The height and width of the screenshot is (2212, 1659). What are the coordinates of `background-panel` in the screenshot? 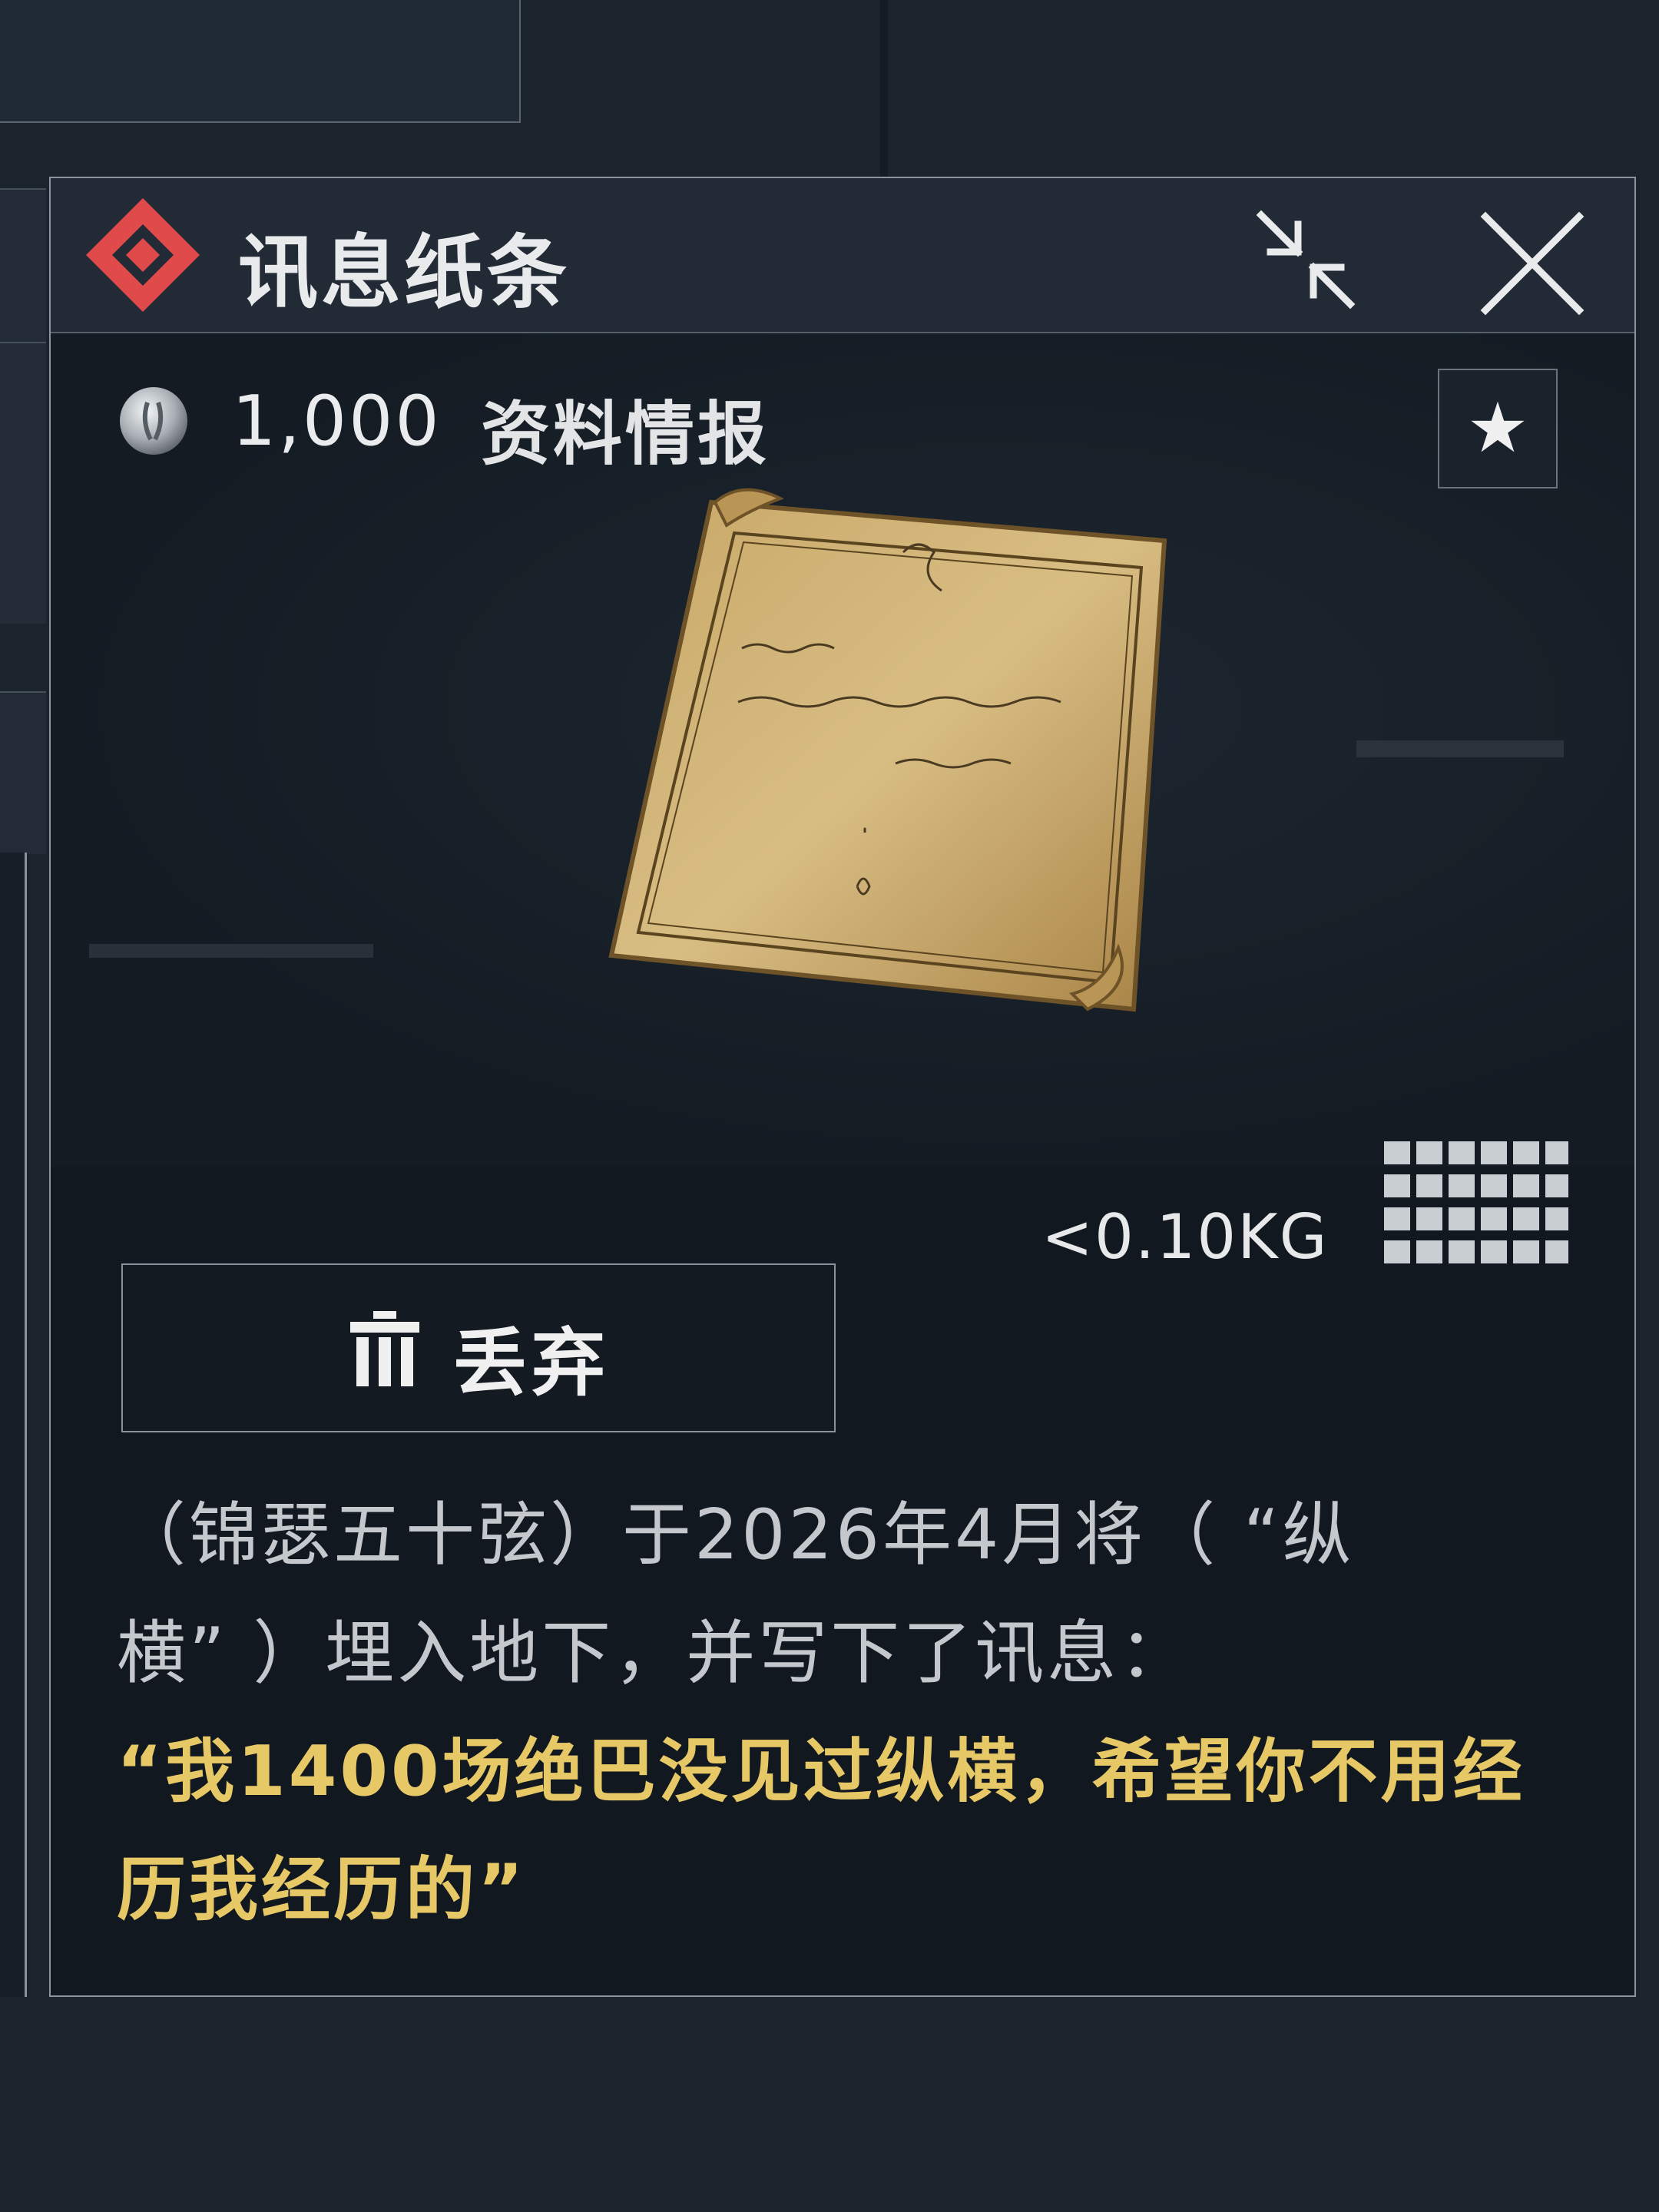 It's located at (260, 61).